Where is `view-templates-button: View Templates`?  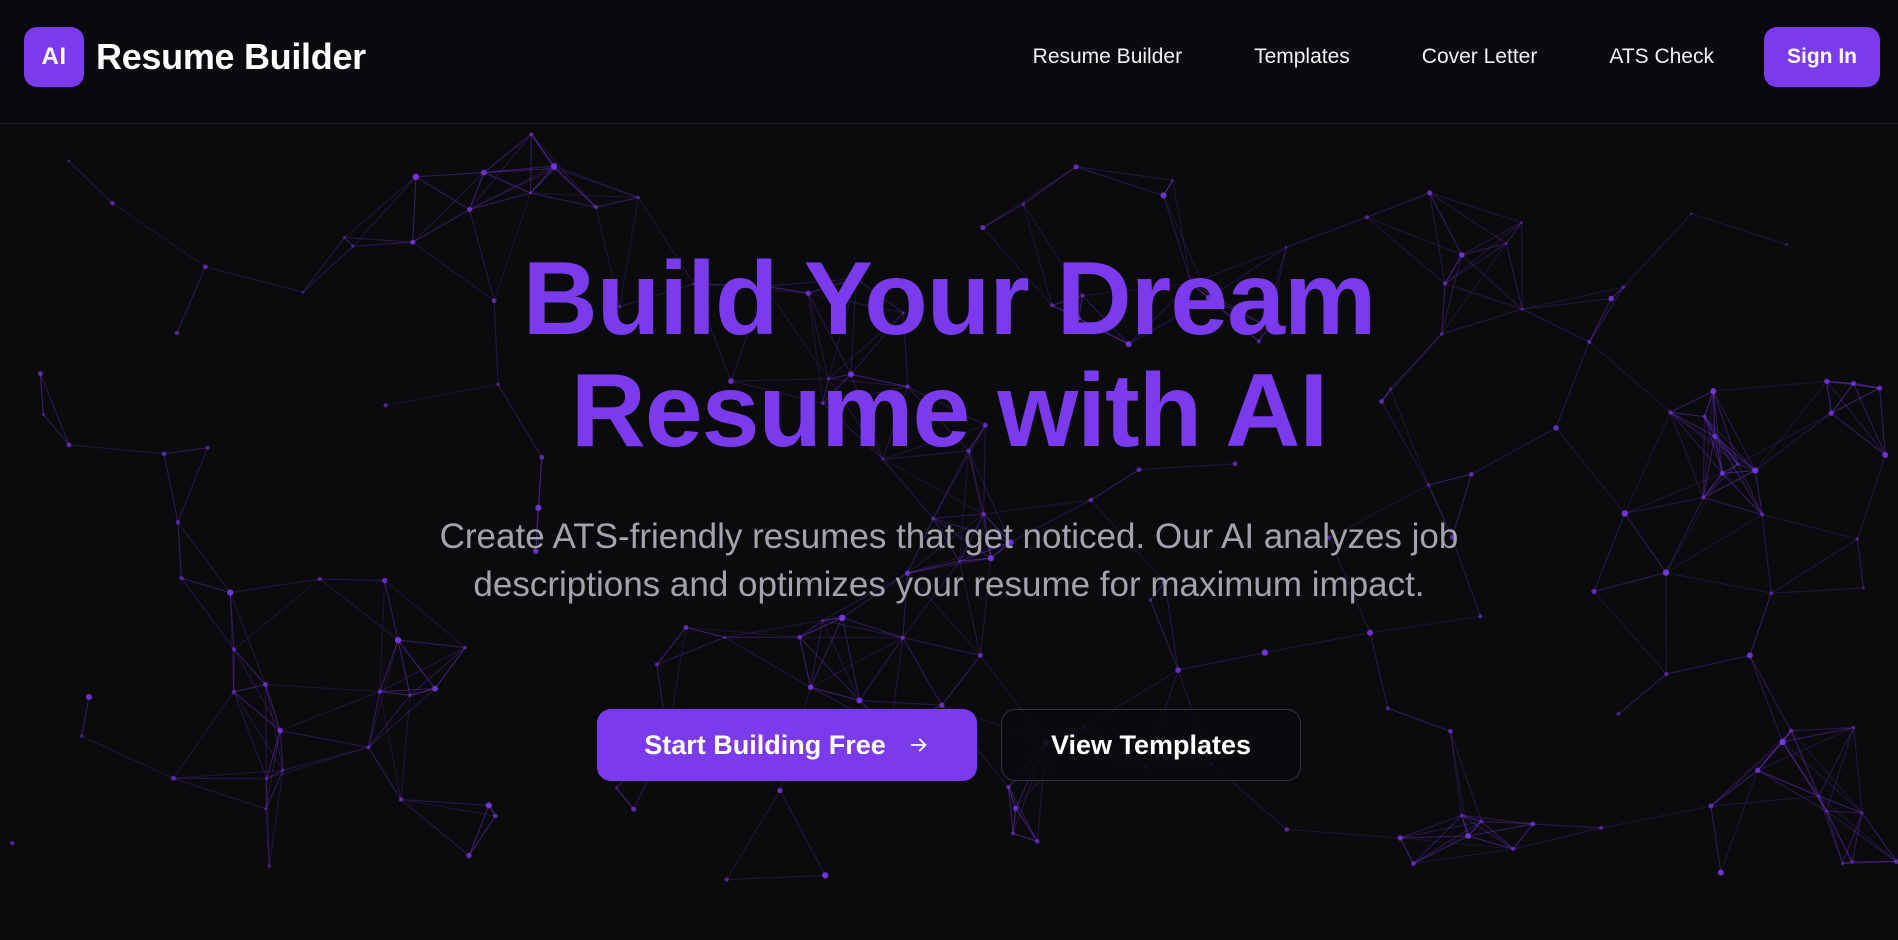 view-templates-button: View Templates is located at coordinates (1151, 745).